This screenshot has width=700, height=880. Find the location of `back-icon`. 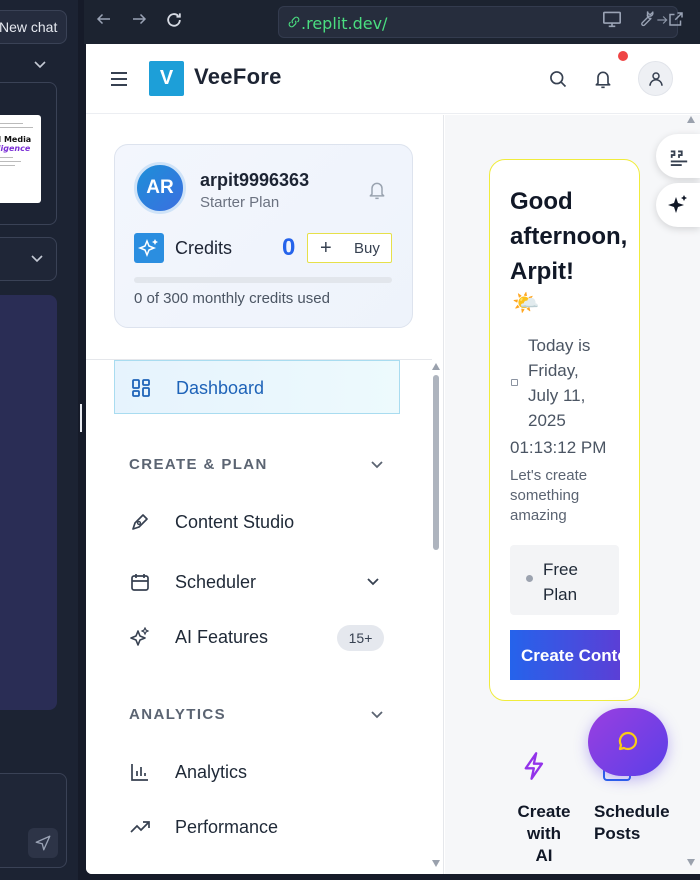

back-icon is located at coordinates (104, 22).